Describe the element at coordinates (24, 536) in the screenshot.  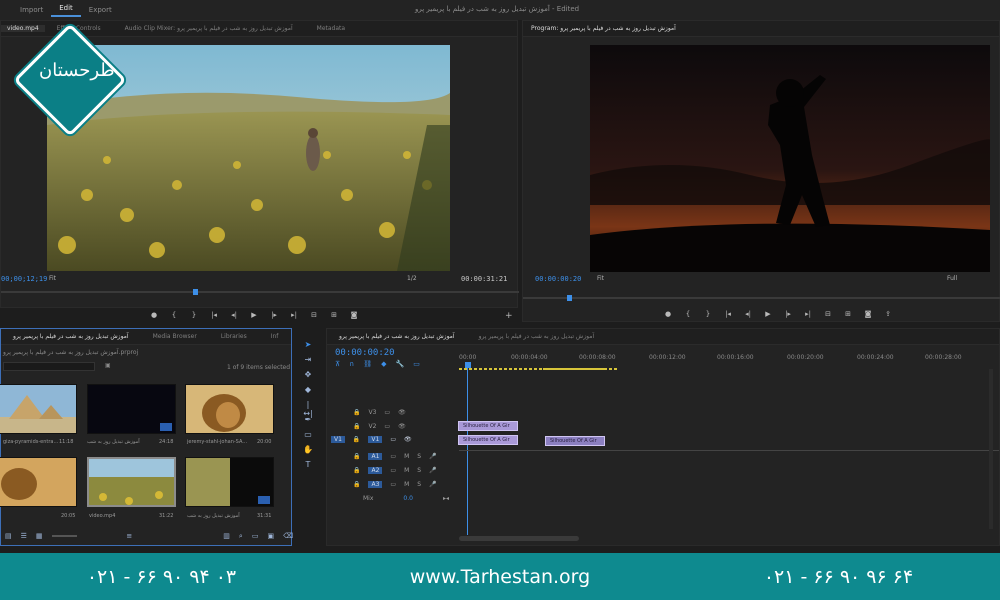
I see `list-view-icon: ☰` at that location.